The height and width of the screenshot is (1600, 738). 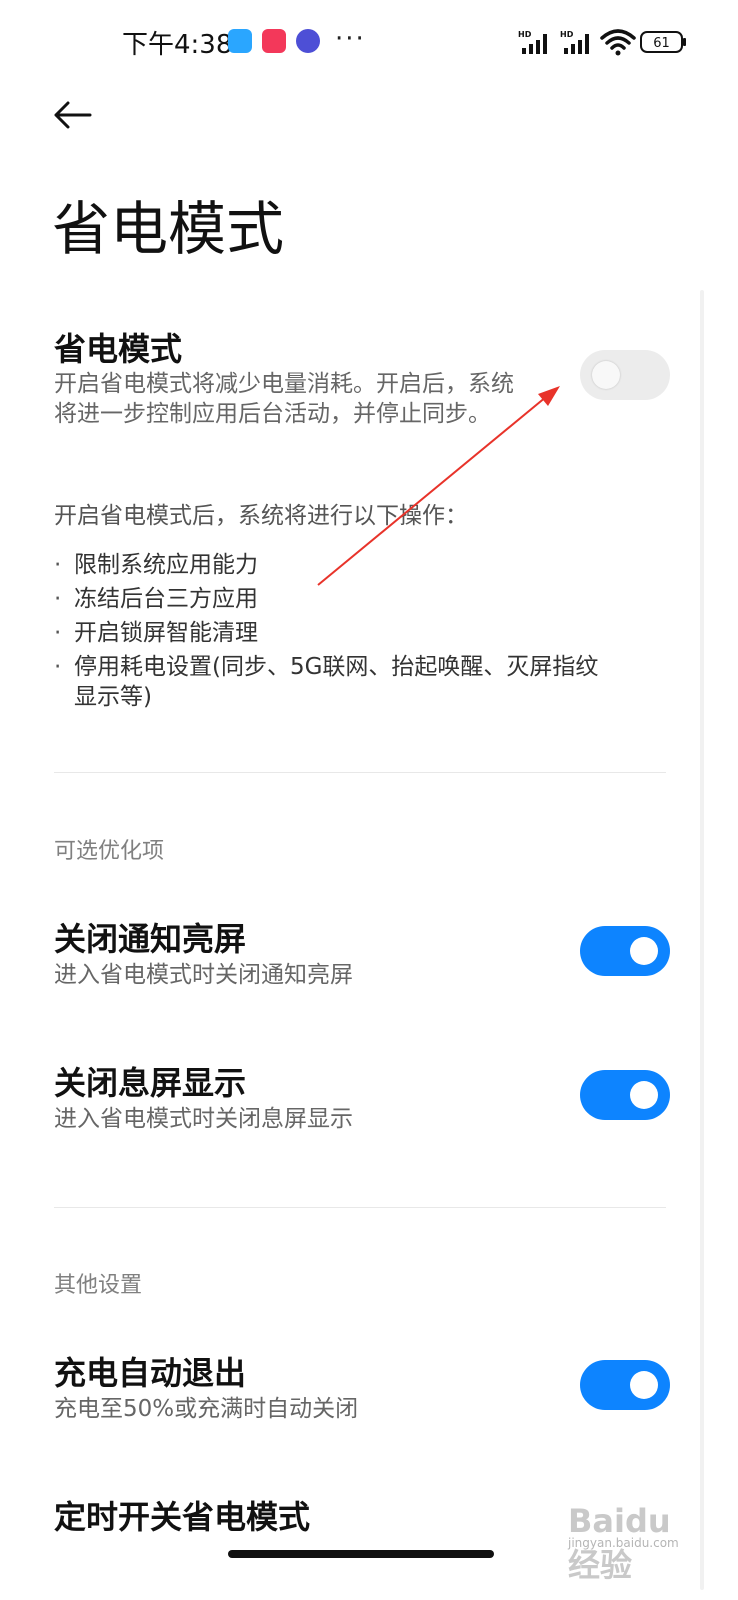 I want to click on aod-row: 关闭息屏显示 进入省电模式时关闭息屏显示, so click(x=364, y=1099).